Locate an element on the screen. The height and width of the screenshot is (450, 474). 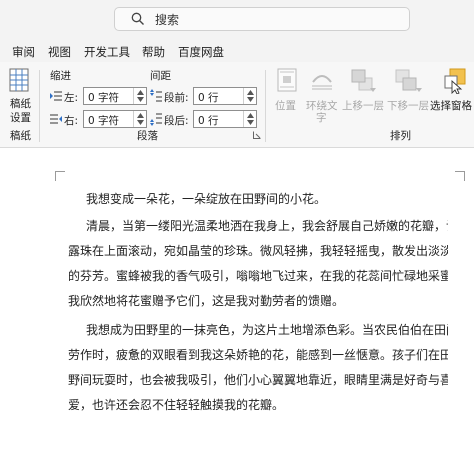
indent-left-input: 0 字符 is located at coordinates (115, 96).